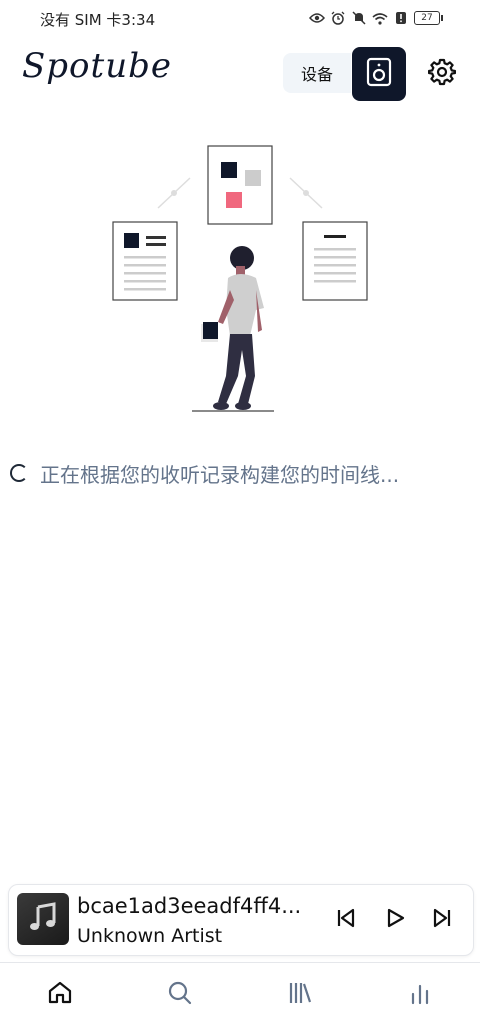 This screenshot has width=480, height=1027. I want to click on alert-icon, so click(401, 18).